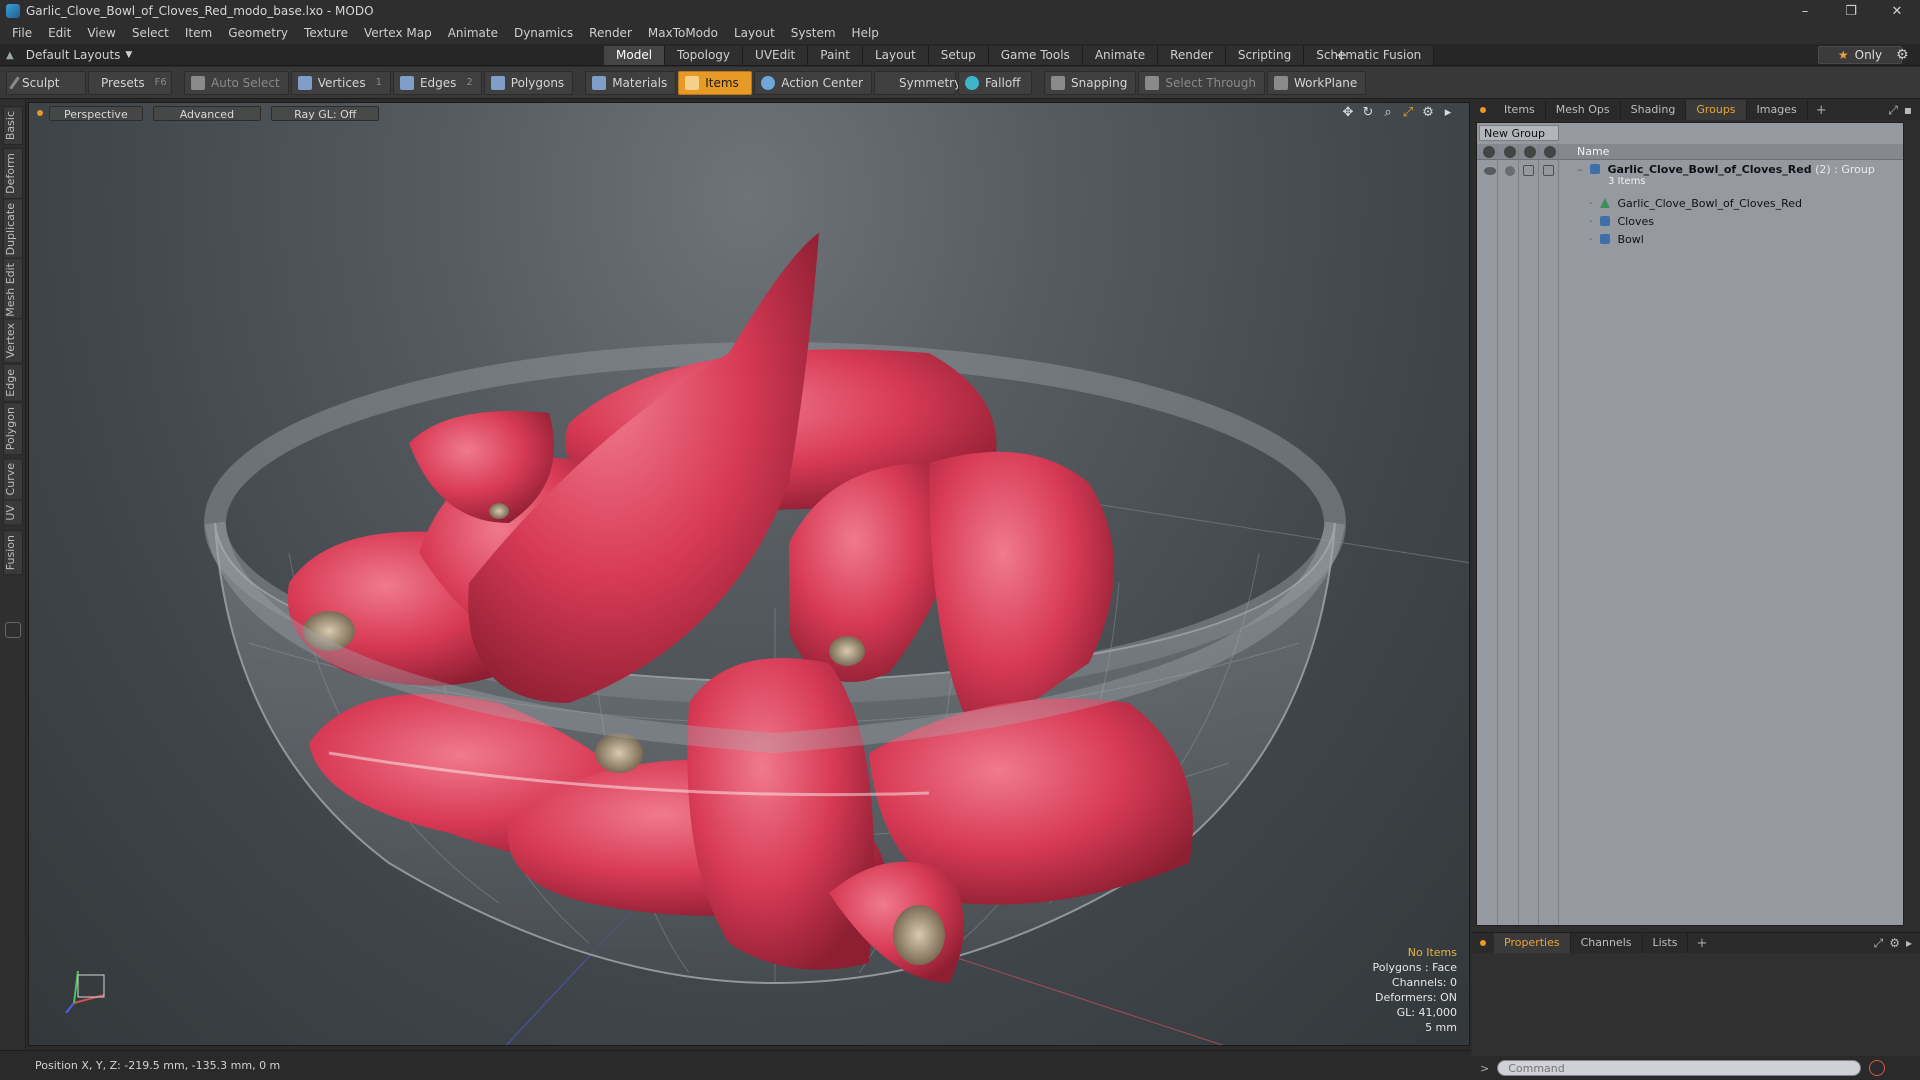 The image size is (1920, 1080). What do you see at coordinates (1201, 82) in the screenshot?
I see `select-through-button: Select Through` at bounding box center [1201, 82].